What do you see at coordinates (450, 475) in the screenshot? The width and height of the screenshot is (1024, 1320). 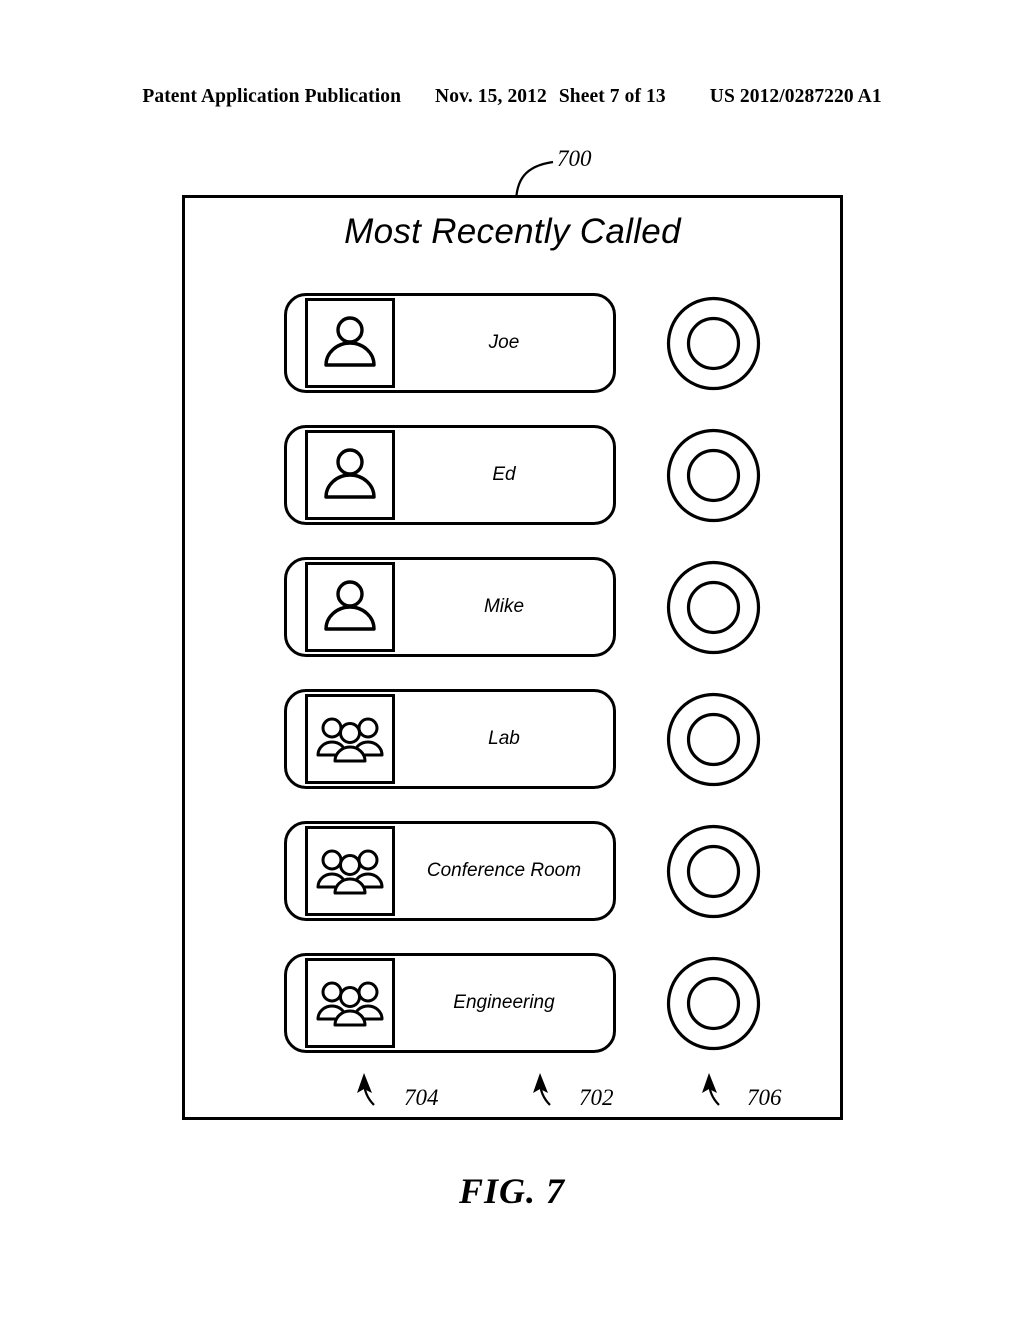 I see `contact-button-ed: Ed` at bounding box center [450, 475].